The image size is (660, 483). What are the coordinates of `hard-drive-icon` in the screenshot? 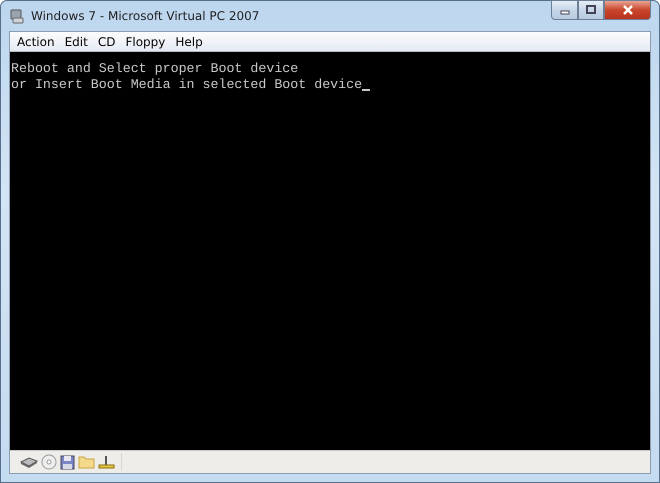 It's located at (29, 462).